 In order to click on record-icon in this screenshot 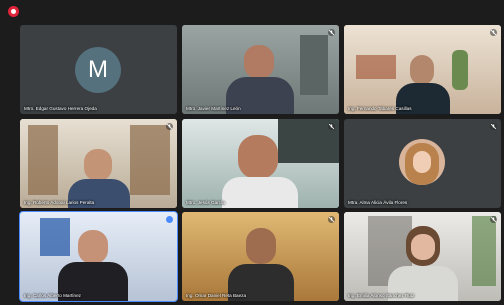, I will do `click(13, 11)`.